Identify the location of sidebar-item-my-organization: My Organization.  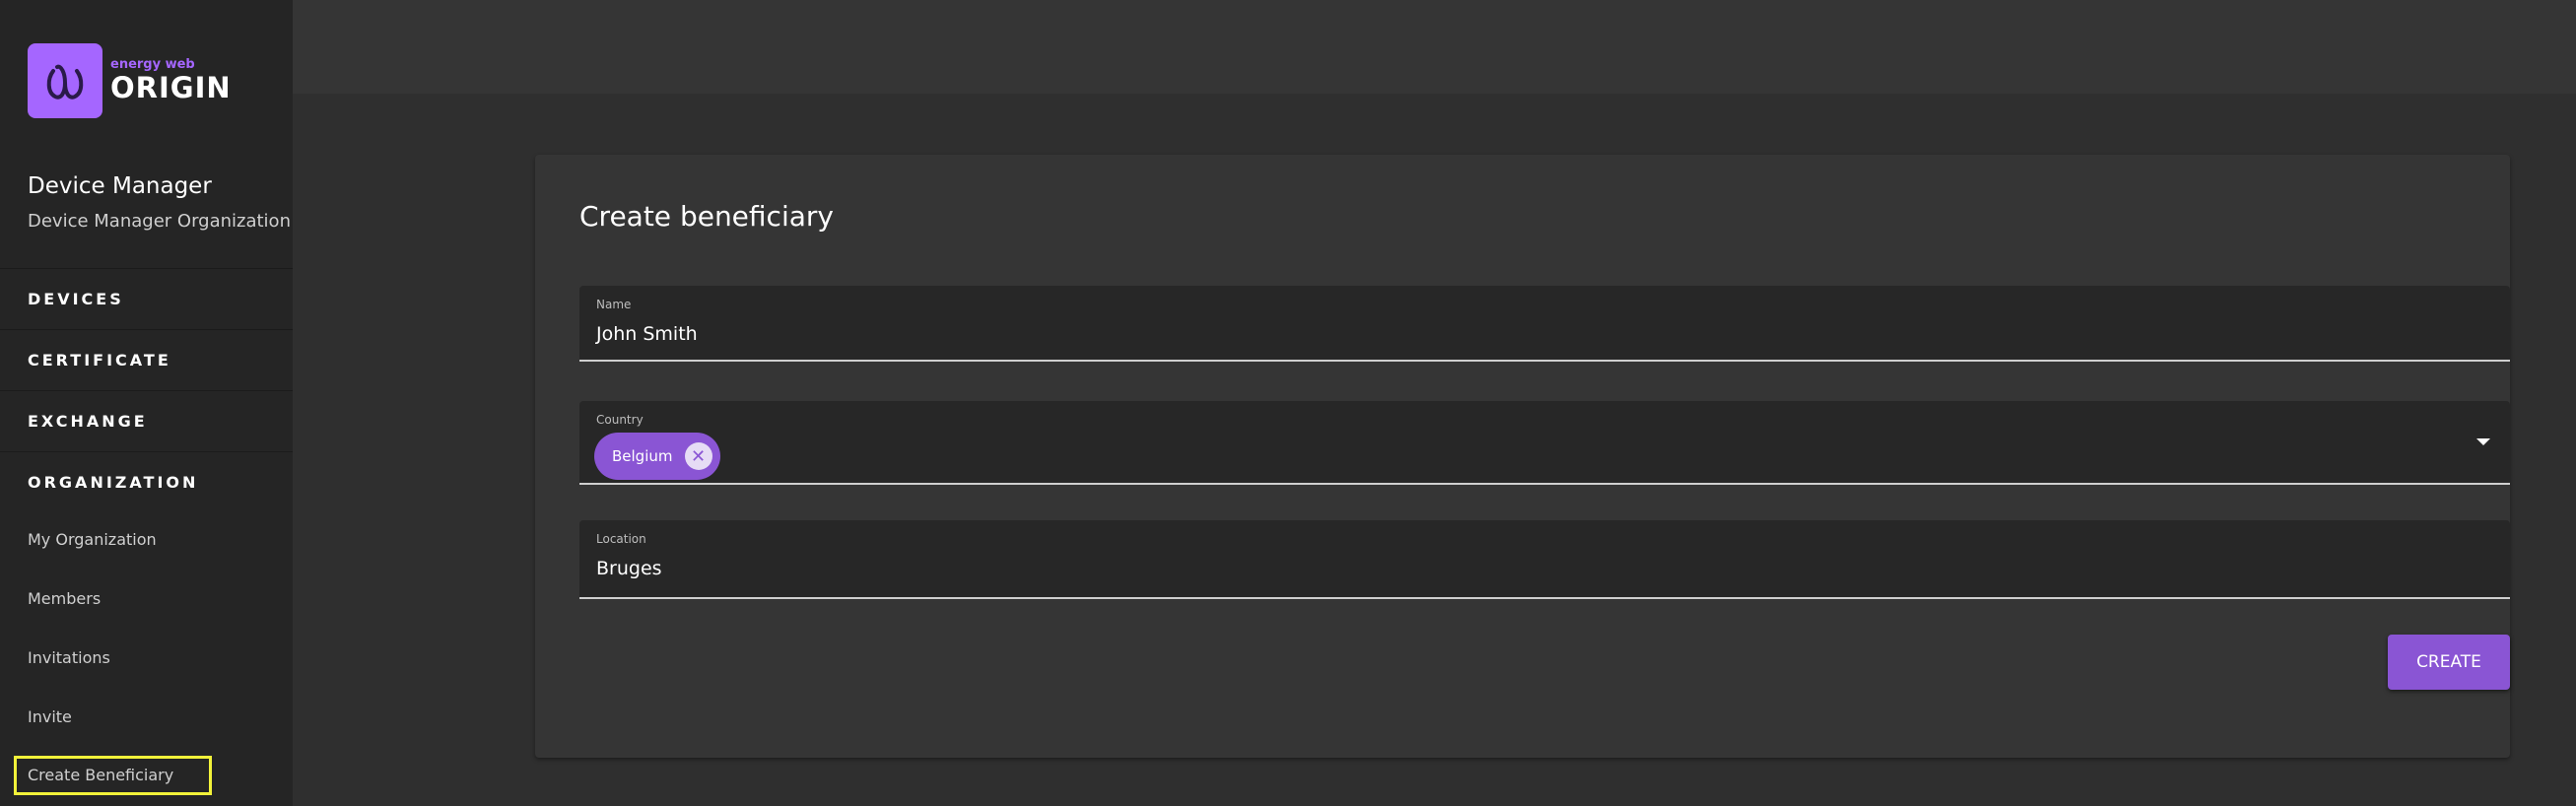
(92, 539).